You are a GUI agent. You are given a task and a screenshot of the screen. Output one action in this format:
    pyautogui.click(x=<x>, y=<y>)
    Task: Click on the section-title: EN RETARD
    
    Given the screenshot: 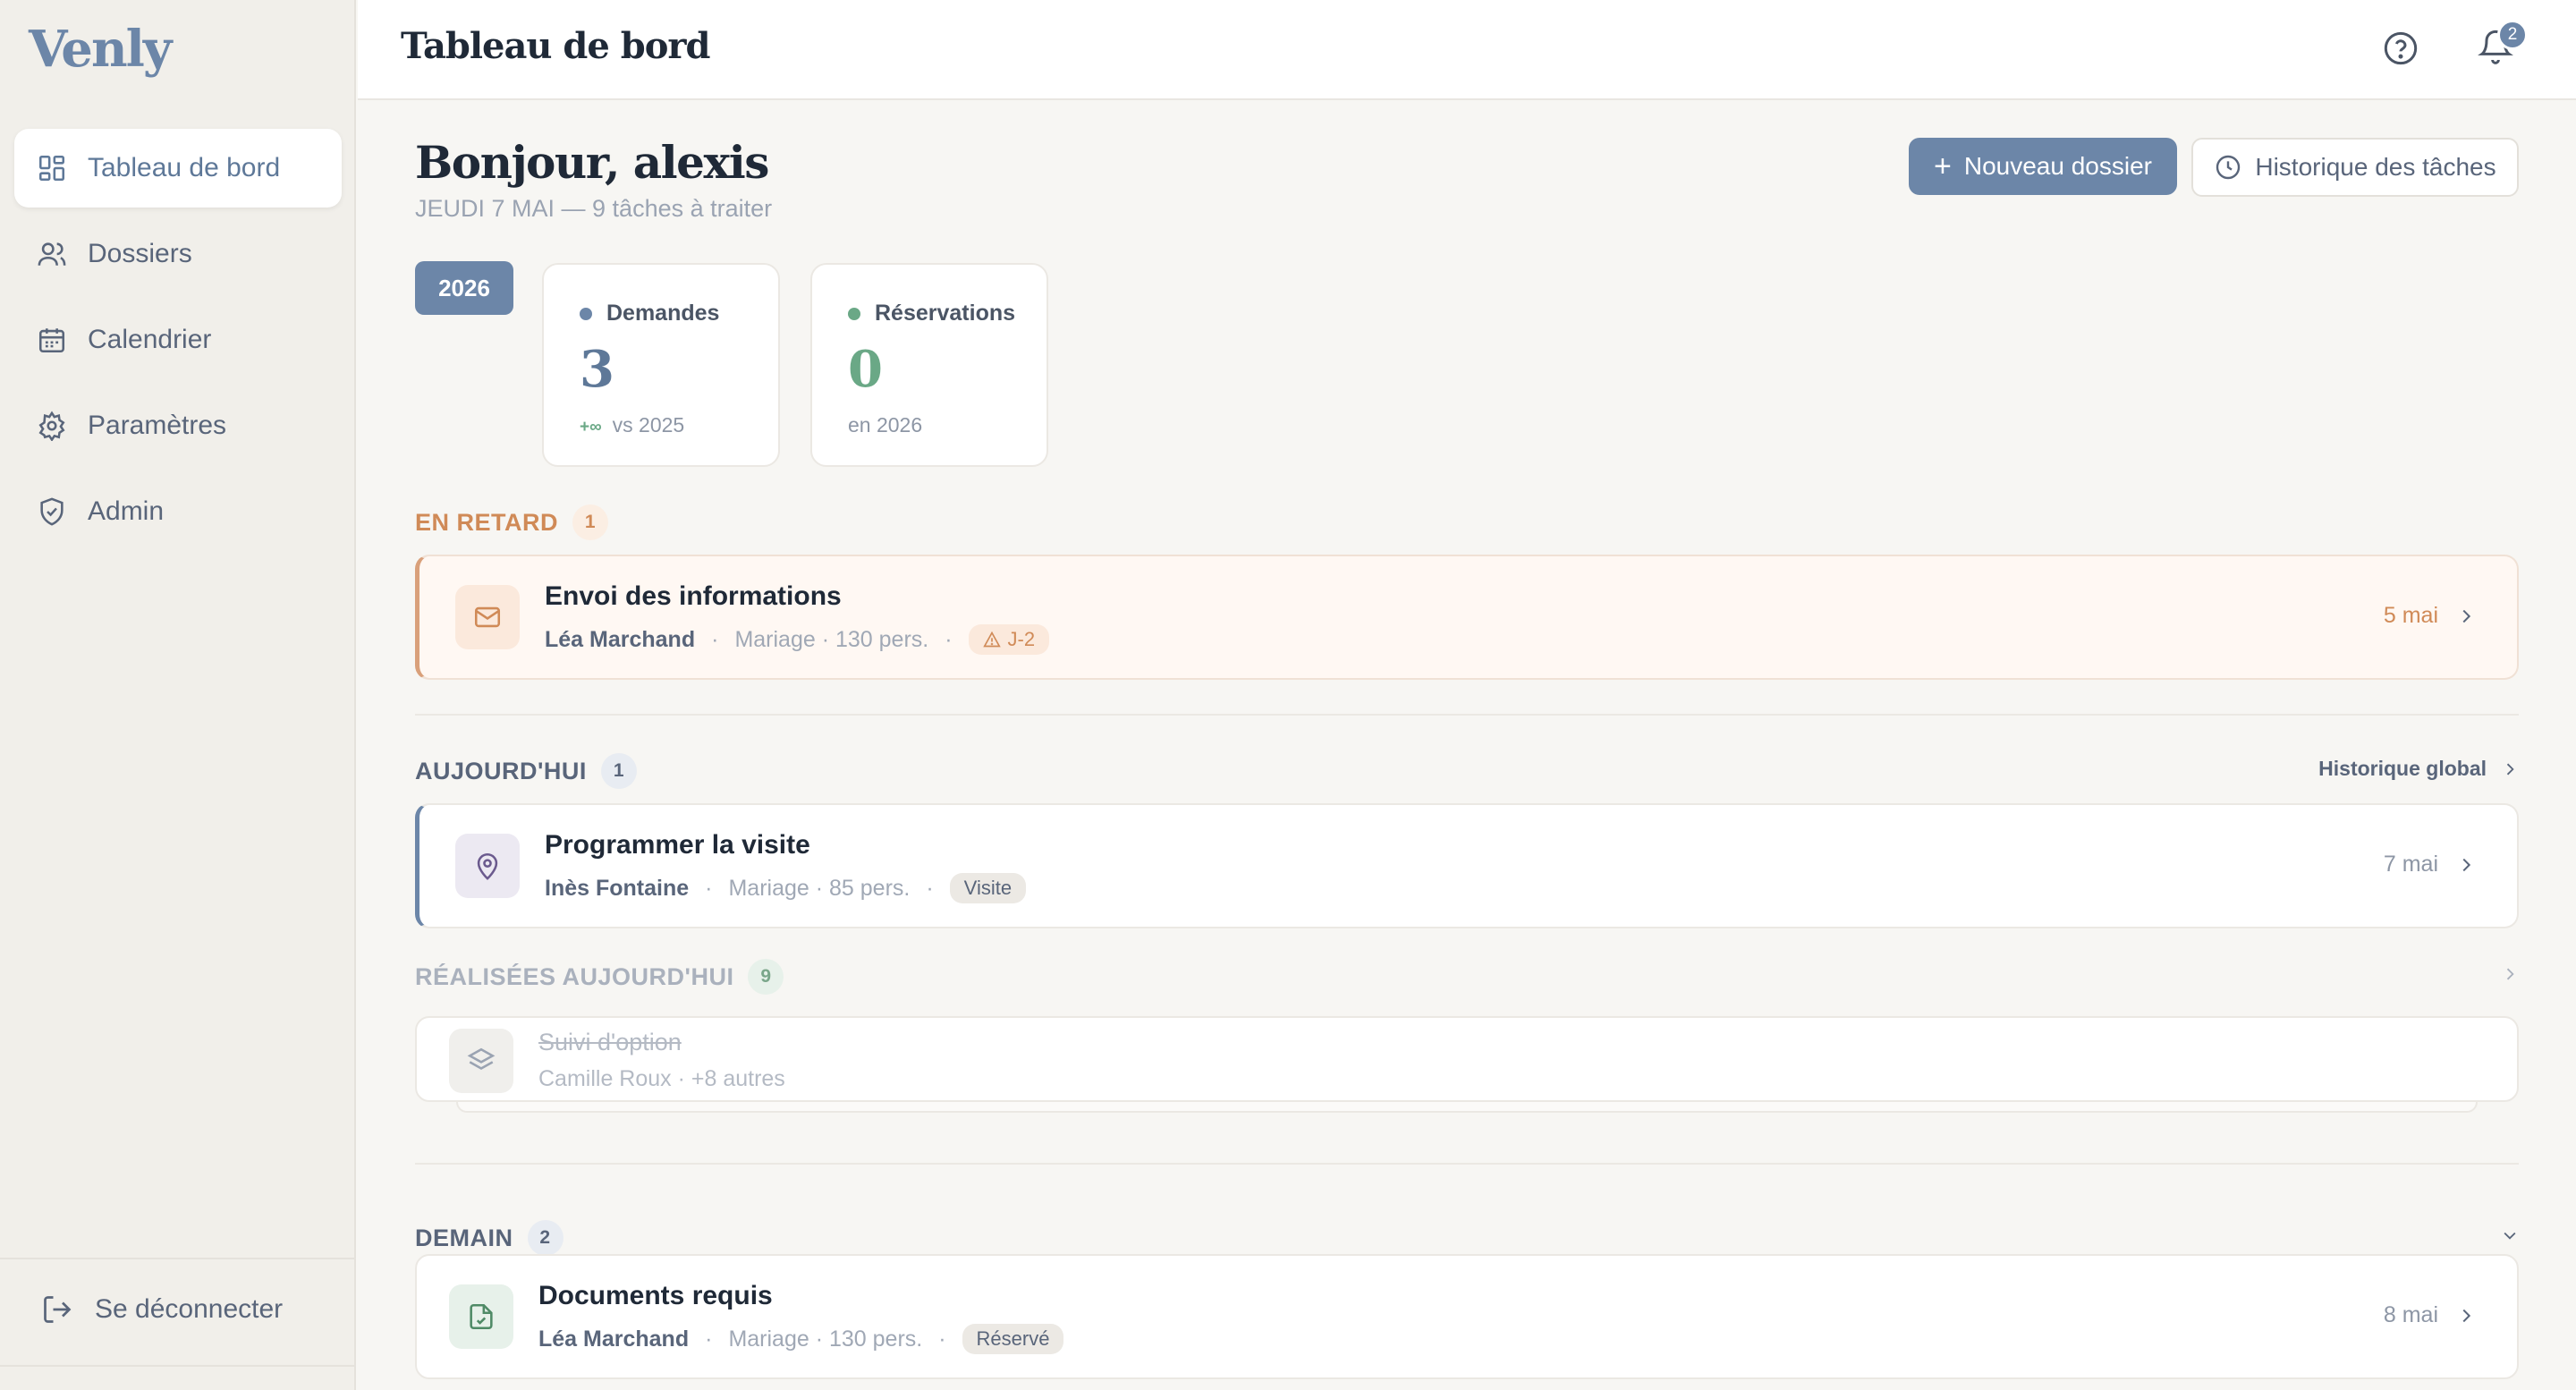 What is the action you would take?
    pyautogui.click(x=487, y=522)
    